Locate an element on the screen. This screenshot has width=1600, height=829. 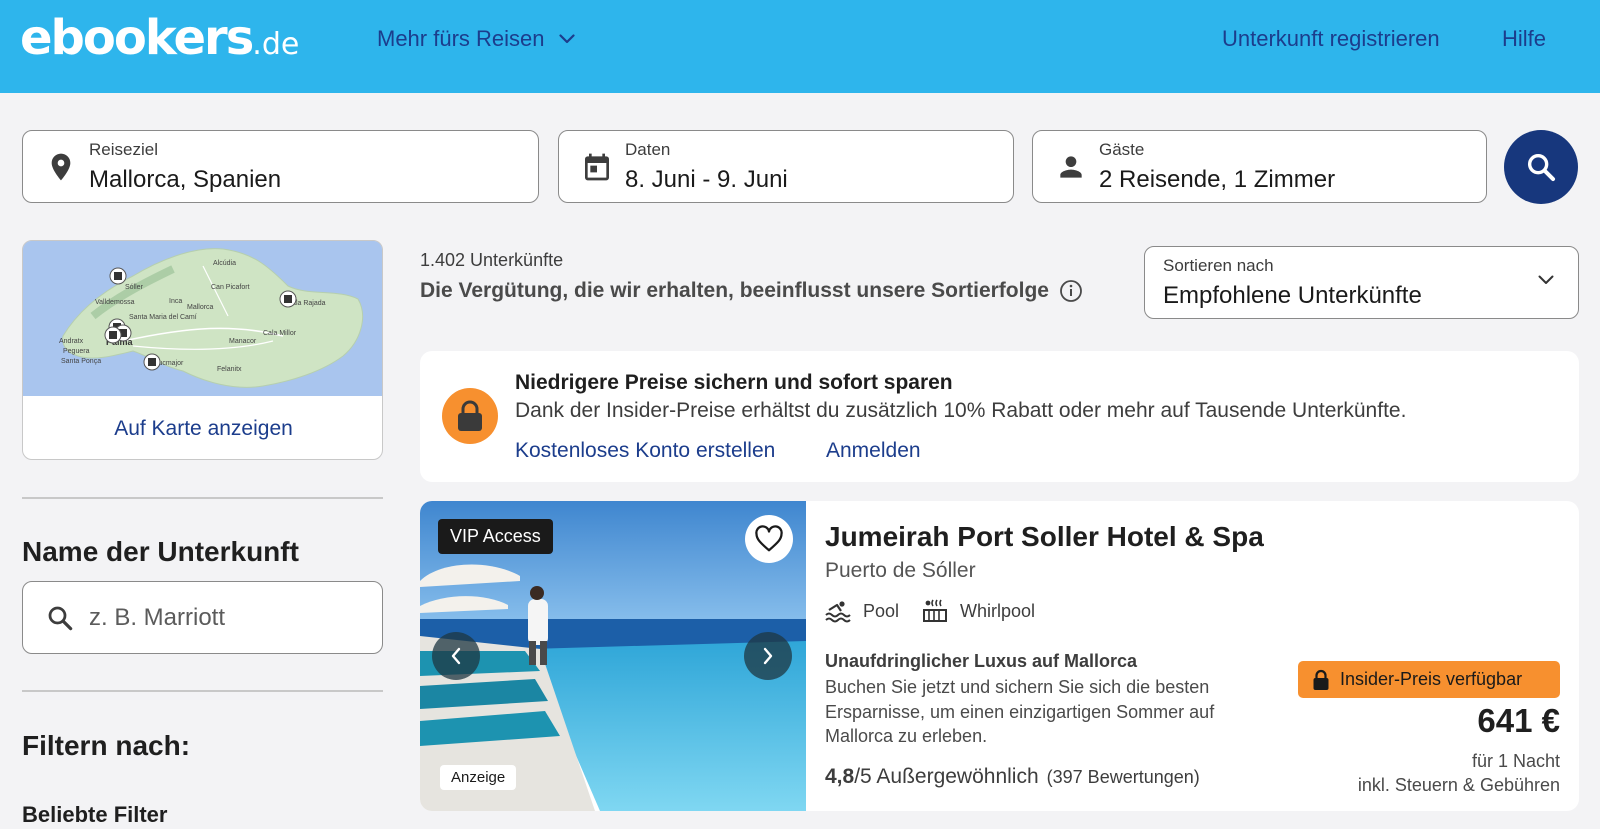
map-label: Andratx is located at coordinates (71, 341).